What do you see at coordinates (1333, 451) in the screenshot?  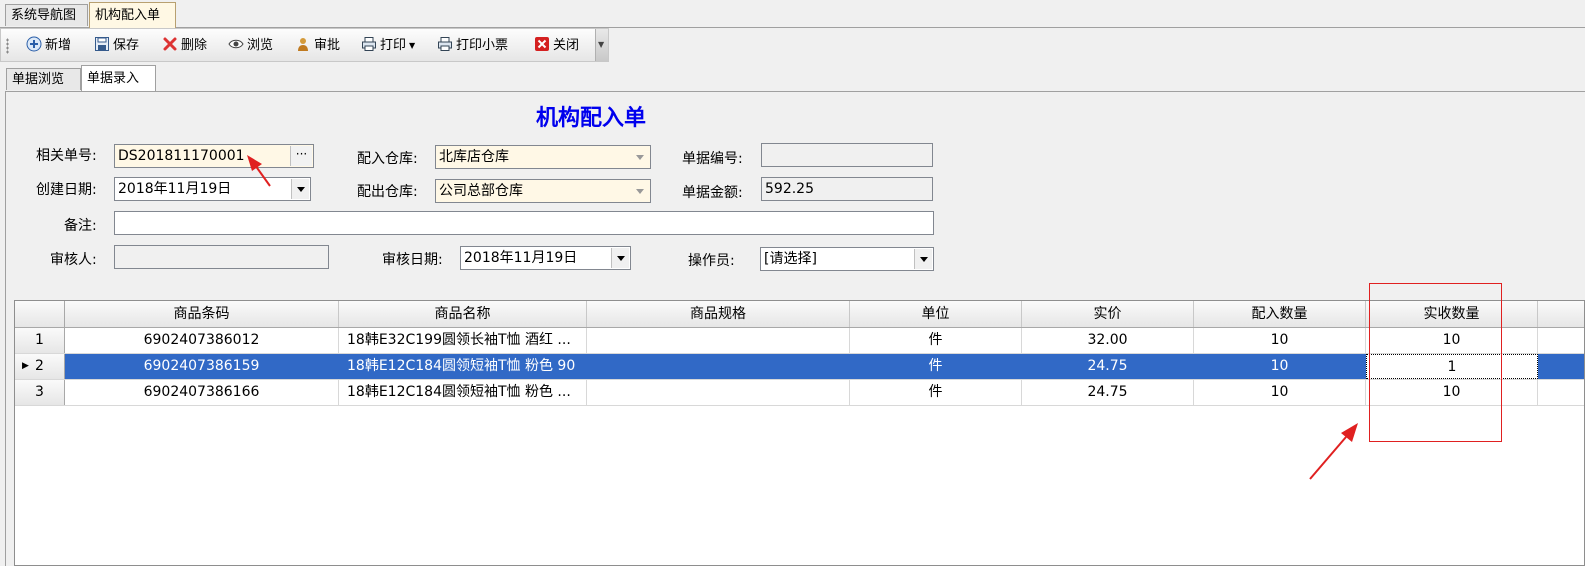 I see `arrow-to-recv-qty-icon` at bounding box center [1333, 451].